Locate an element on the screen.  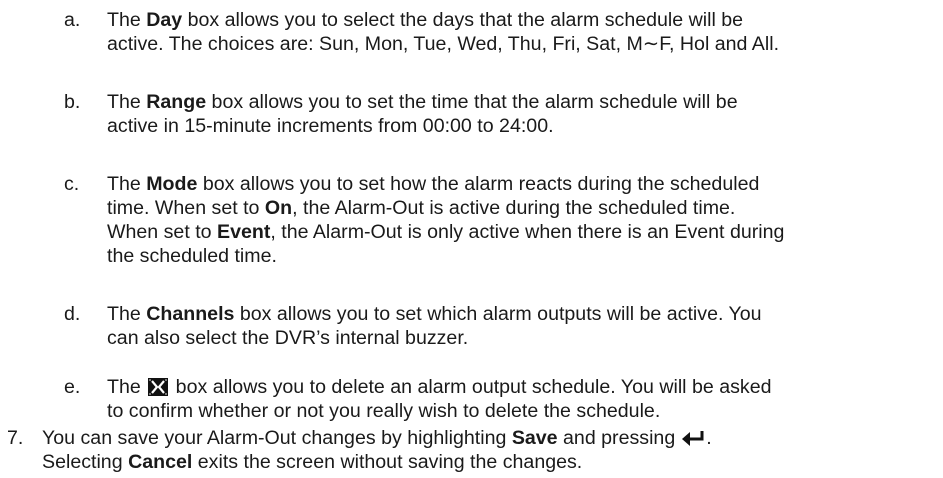
enter-arrow-icon is located at coordinates (693, 438).